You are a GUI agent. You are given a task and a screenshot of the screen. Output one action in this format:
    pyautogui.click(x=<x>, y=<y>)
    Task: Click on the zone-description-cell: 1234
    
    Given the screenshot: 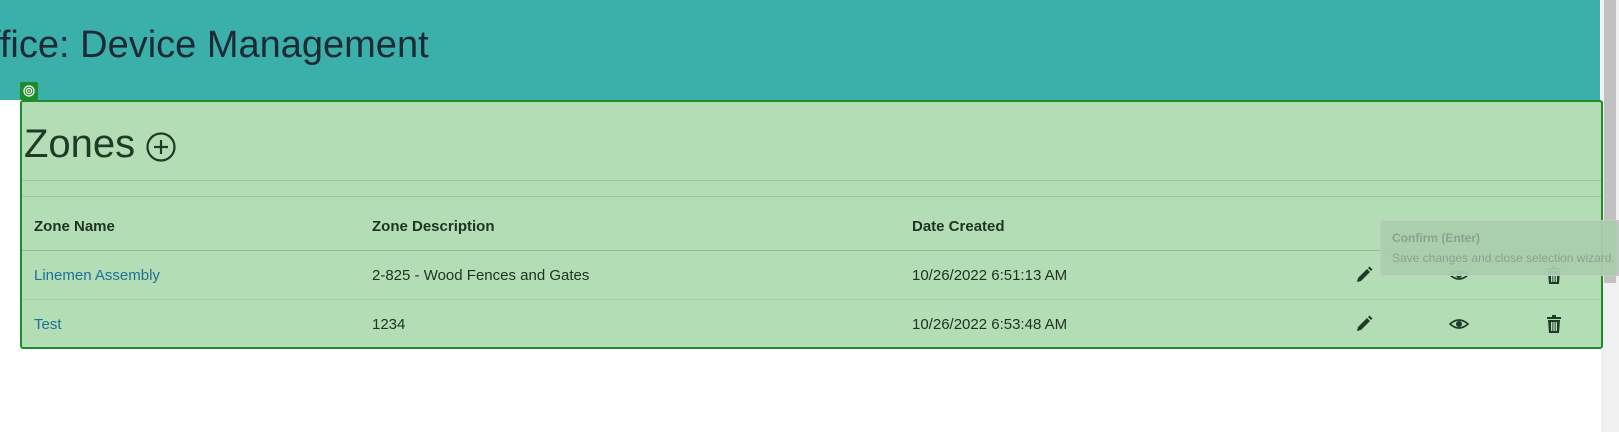 What is the action you would take?
    pyautogui.click(x=389, y=324)
    